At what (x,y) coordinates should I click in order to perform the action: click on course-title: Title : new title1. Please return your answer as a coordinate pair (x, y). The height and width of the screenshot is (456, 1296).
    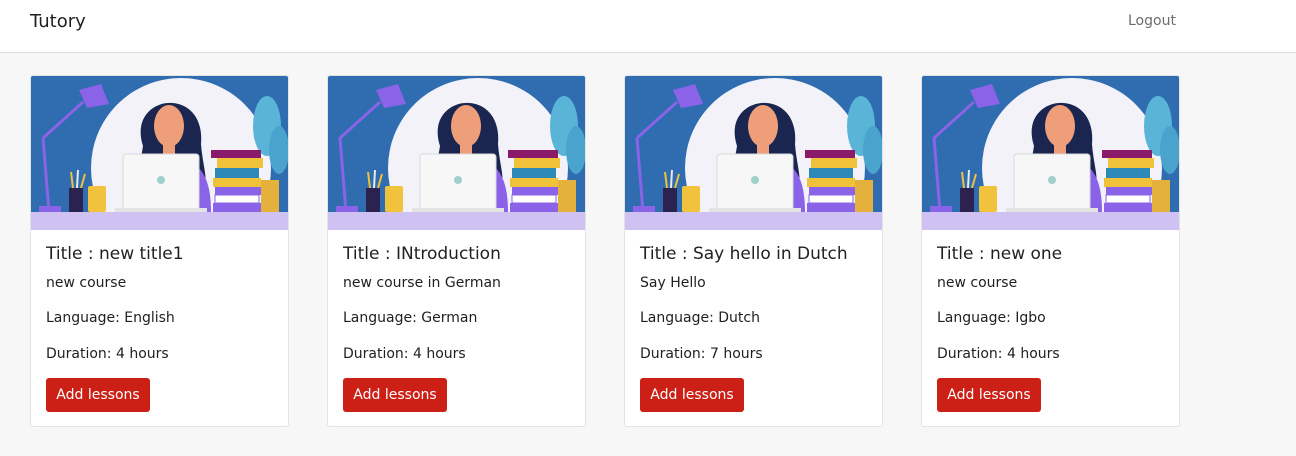
    Looking at the image, I should click on (115, 254).